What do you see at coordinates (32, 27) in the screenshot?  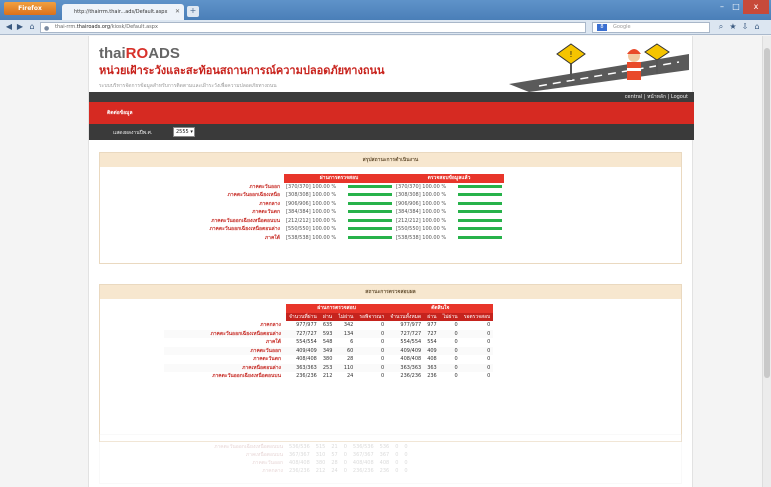 I see `home-icon: ⌂` at bounding box center [32, 27].